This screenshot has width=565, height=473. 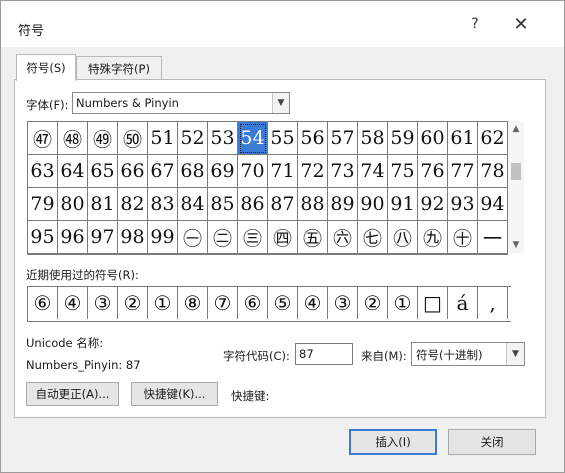 I want to click on symbol-cell: ㊄, so click(x=313, y=237).